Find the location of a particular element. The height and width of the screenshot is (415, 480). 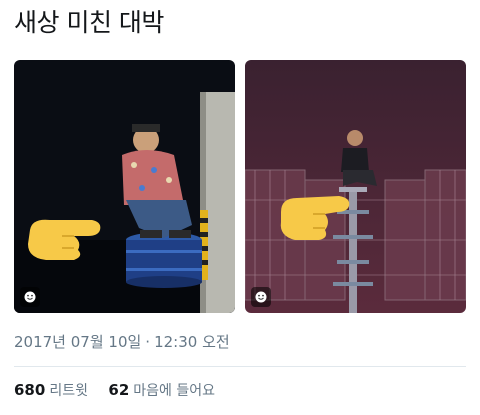

divider is located at coordinates (240, 366).